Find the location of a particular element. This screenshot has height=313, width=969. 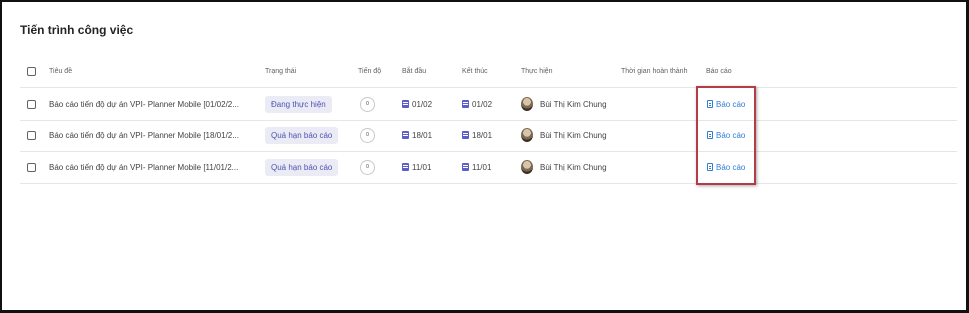

header-progress: Tiến độ is located at coordinates (369, 71).